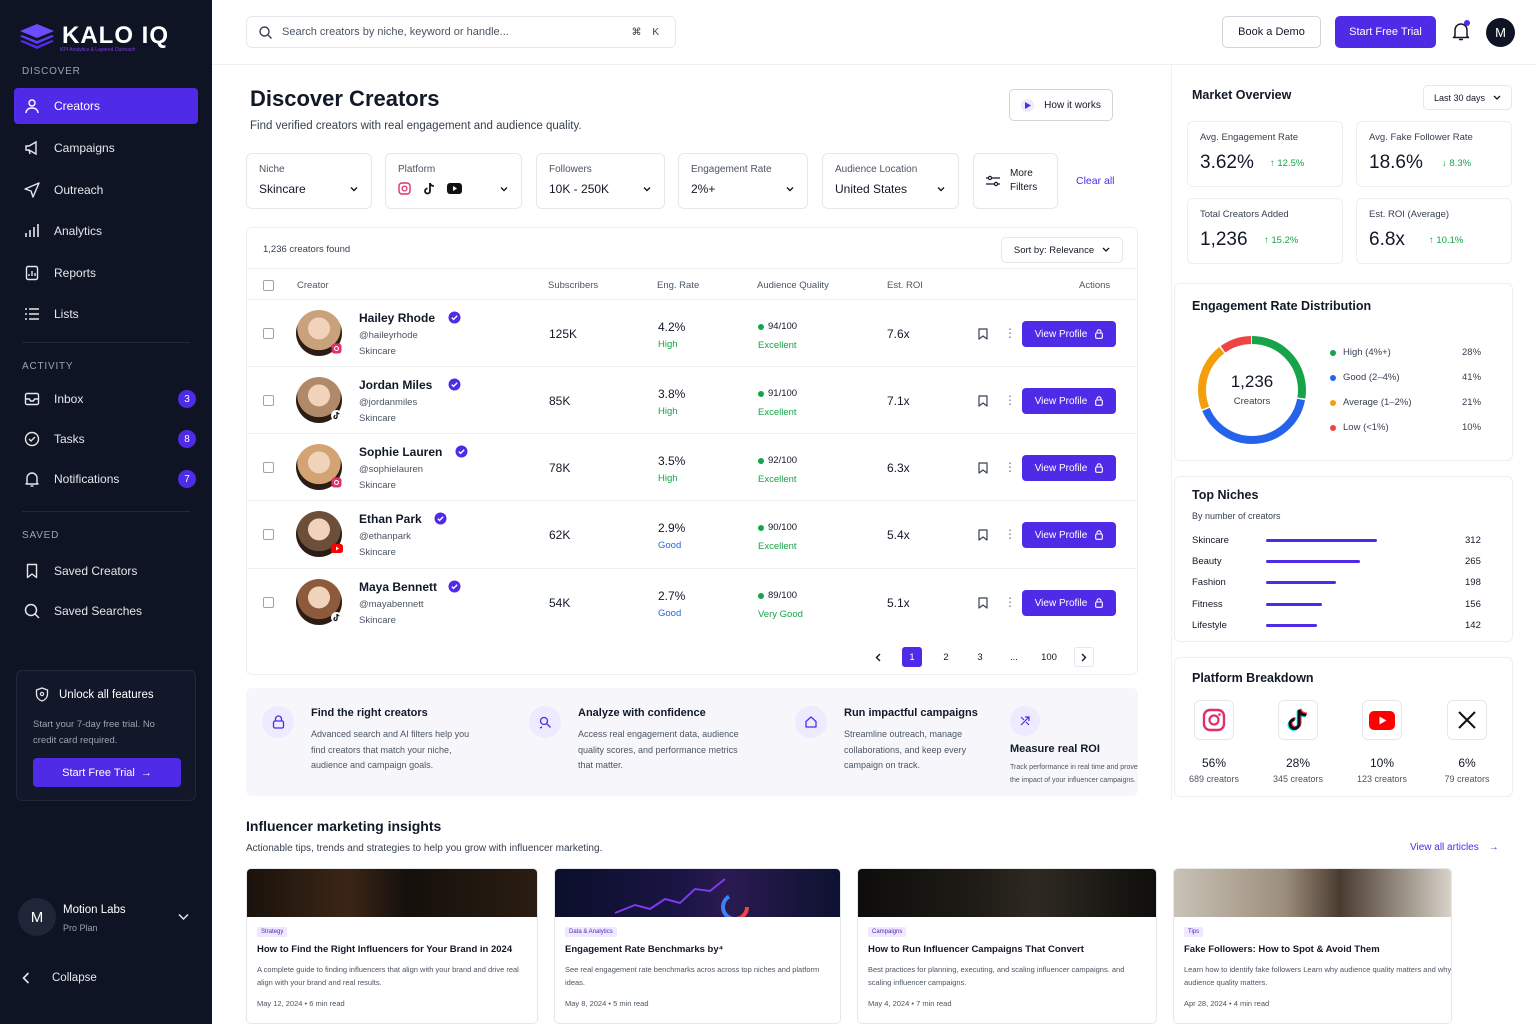  Describe the element at coordinates (1271, 32) in the screenshot. I see `book-demo-button: Book a Demo` at that location.